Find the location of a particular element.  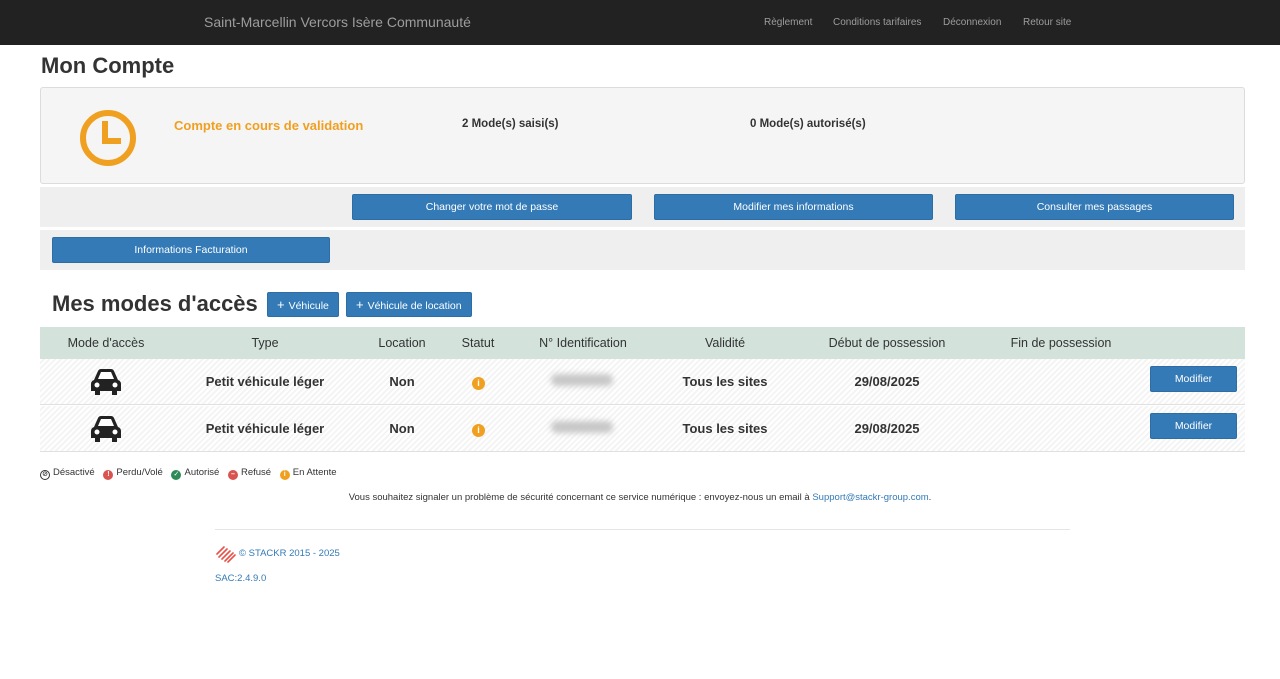

footer-version: SAC:2.4.9.0 is located at coordinates (241, 578).